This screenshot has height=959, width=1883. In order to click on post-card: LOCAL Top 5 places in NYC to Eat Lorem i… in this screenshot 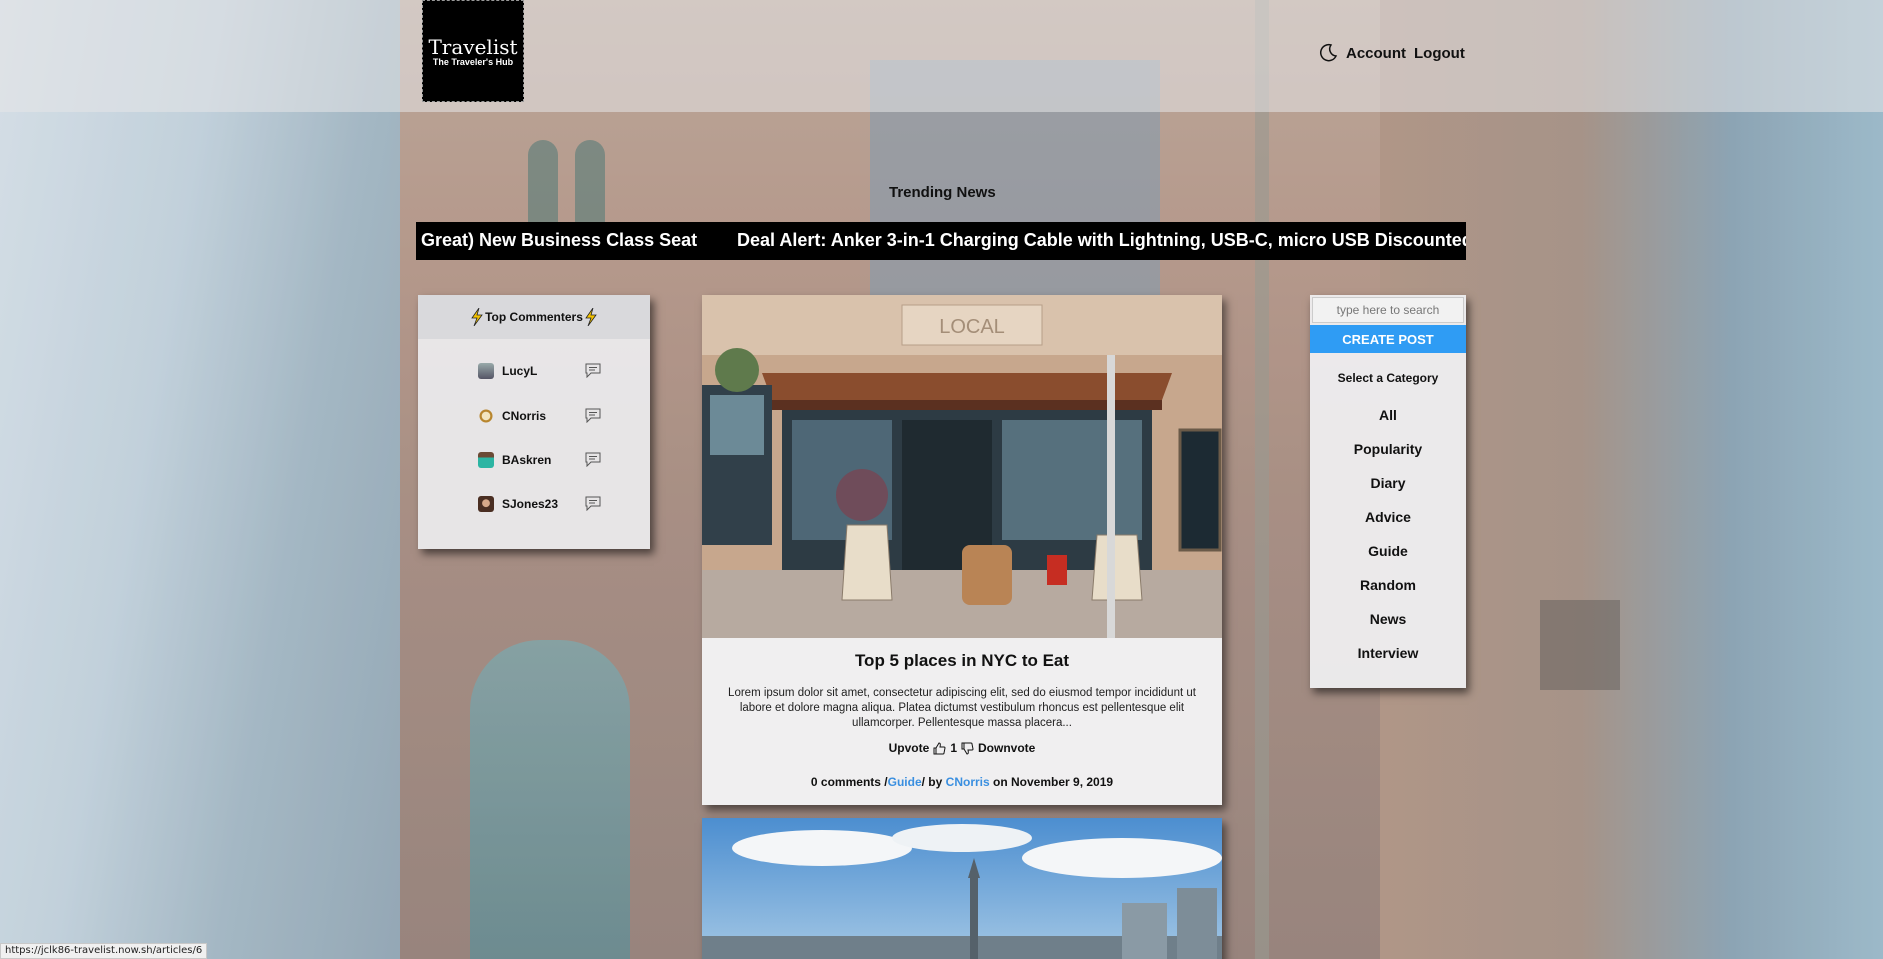, I will do `click(962, 550)`.